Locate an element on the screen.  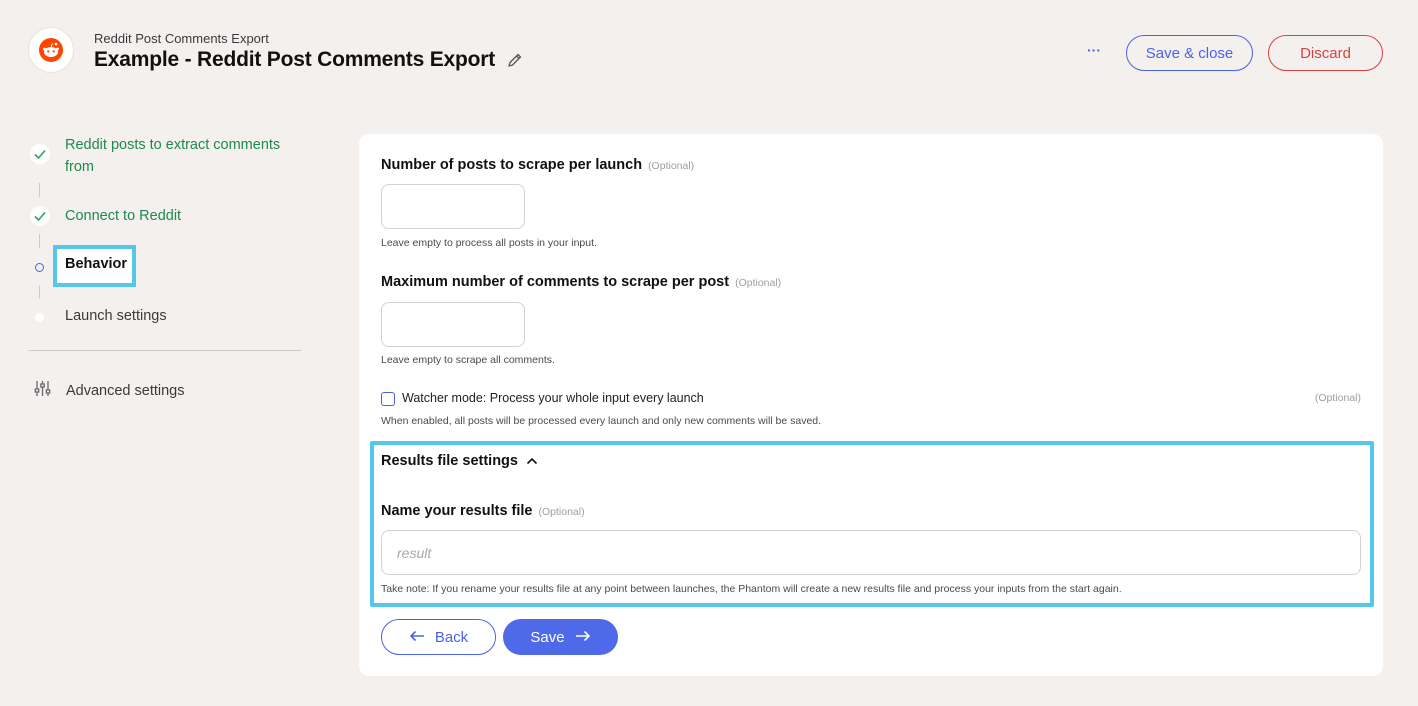
current-step-indicator is located at coordinates (39, 267).